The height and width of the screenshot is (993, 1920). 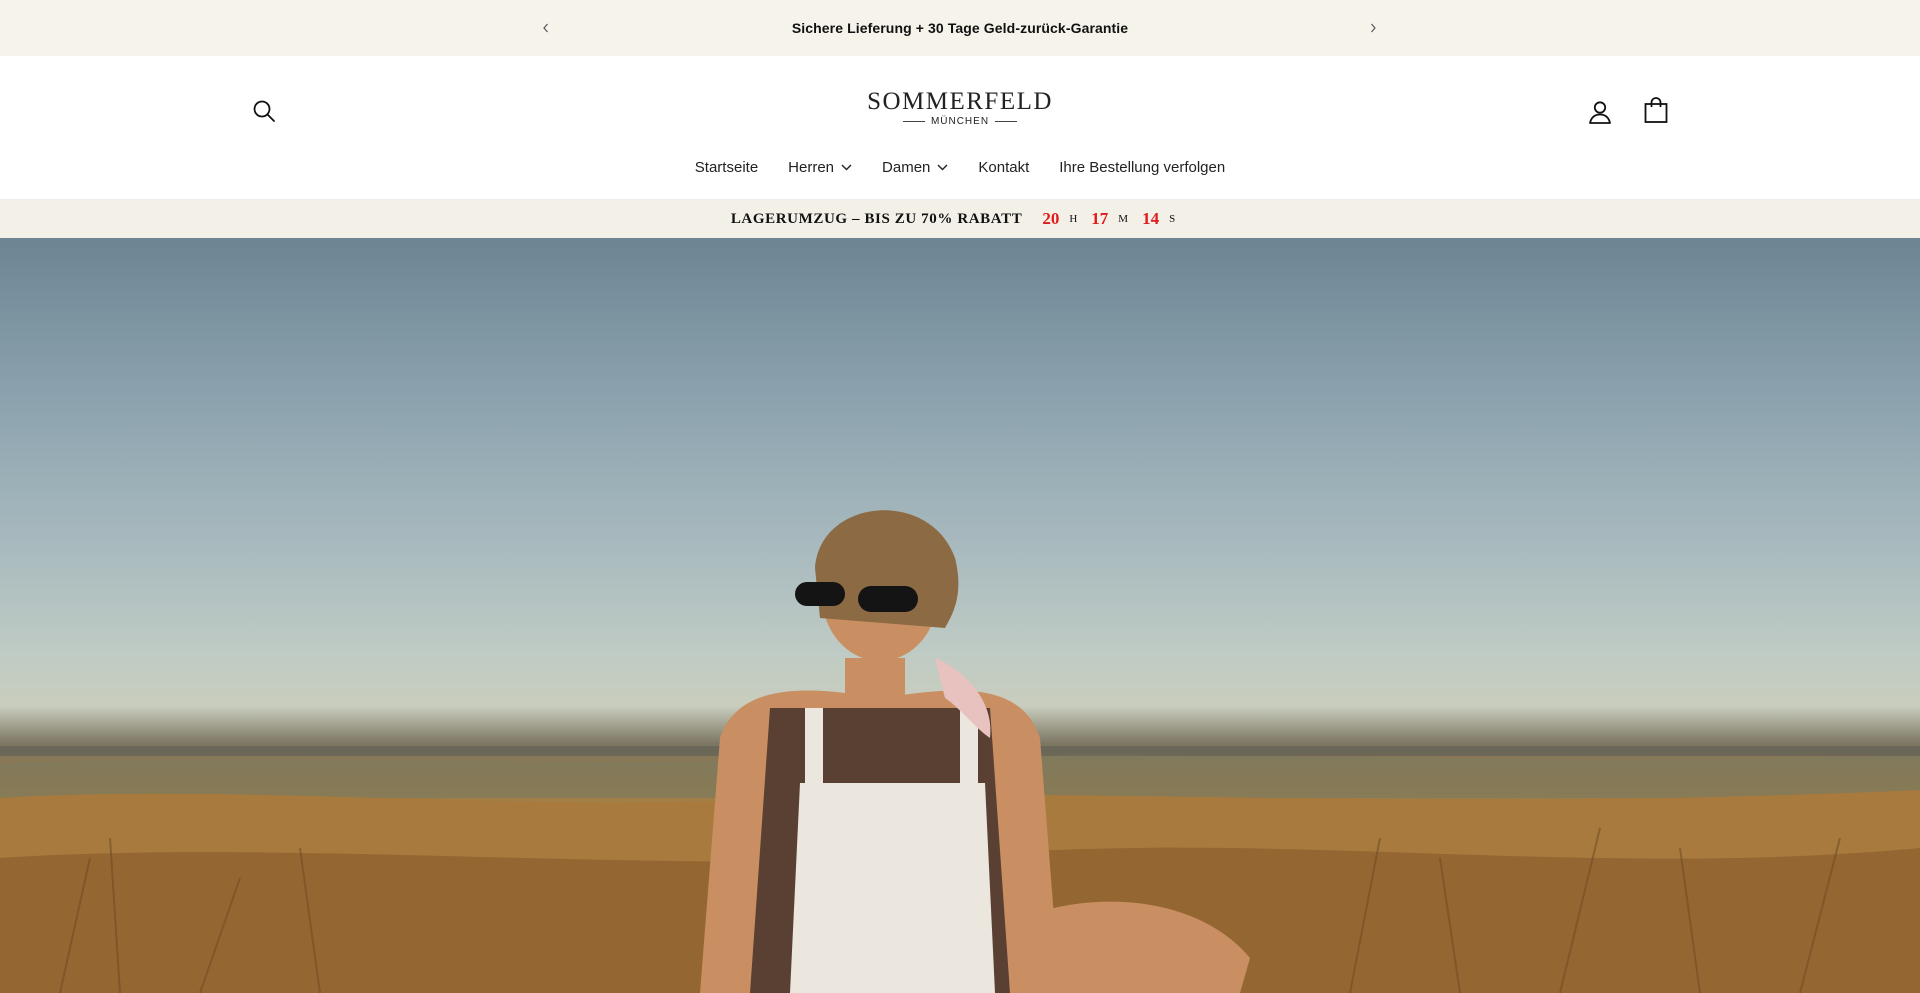 I want to click on user-icon, so click(x=1600, y=112).